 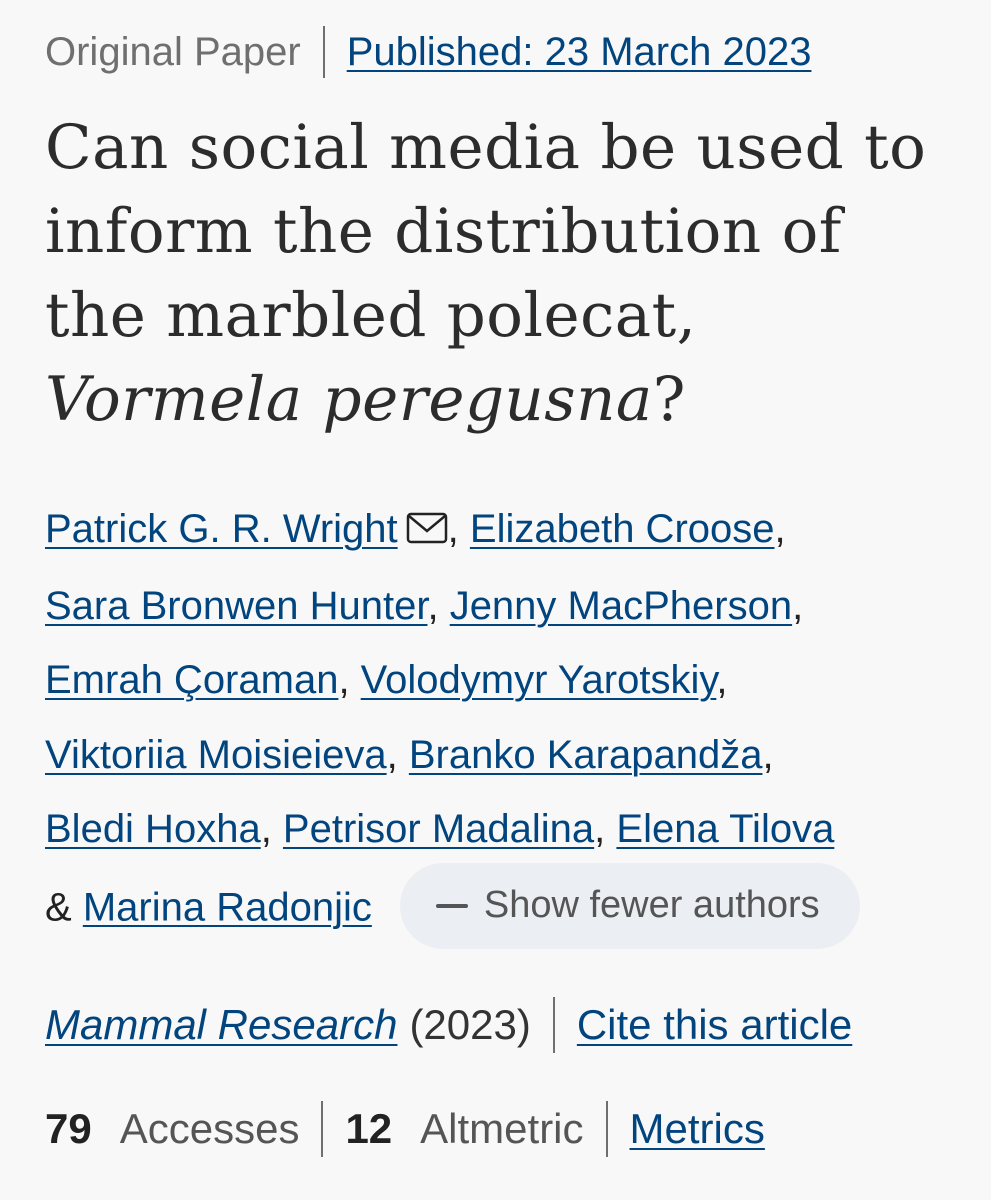 I want to click on author-link: Bledi Hoxha, so click(x=153, y=829).